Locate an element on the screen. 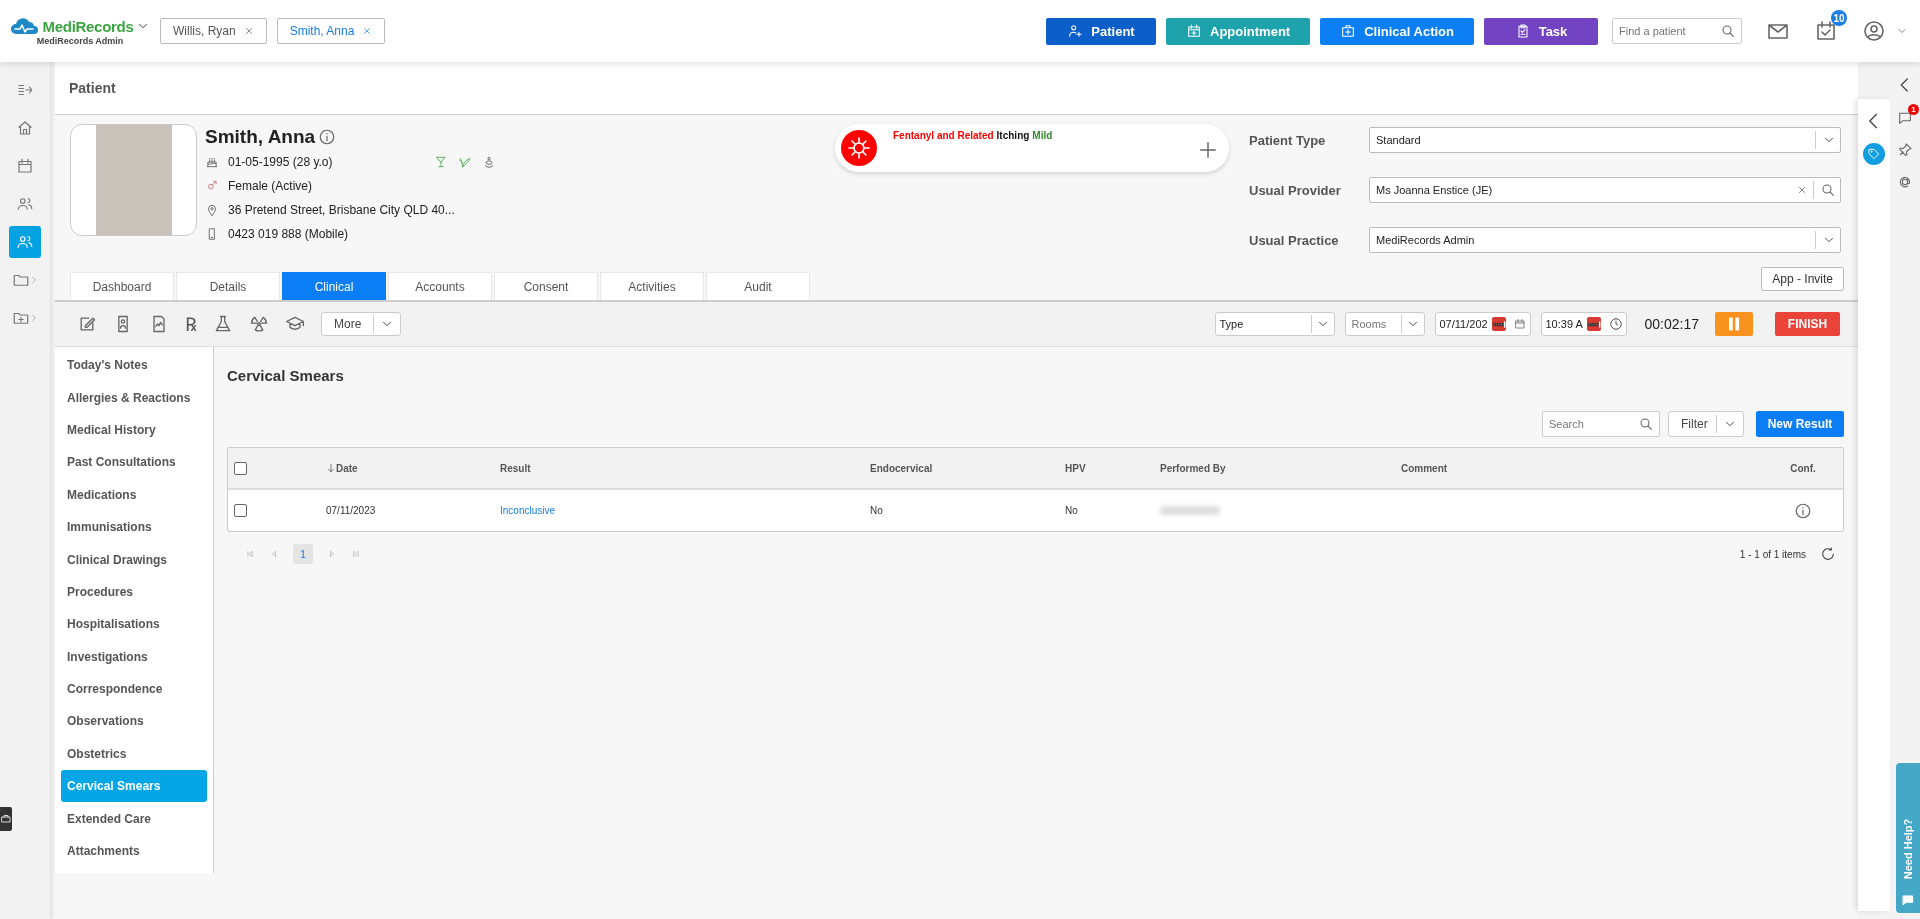  column-header: Date is located at coordinates (342, 468).